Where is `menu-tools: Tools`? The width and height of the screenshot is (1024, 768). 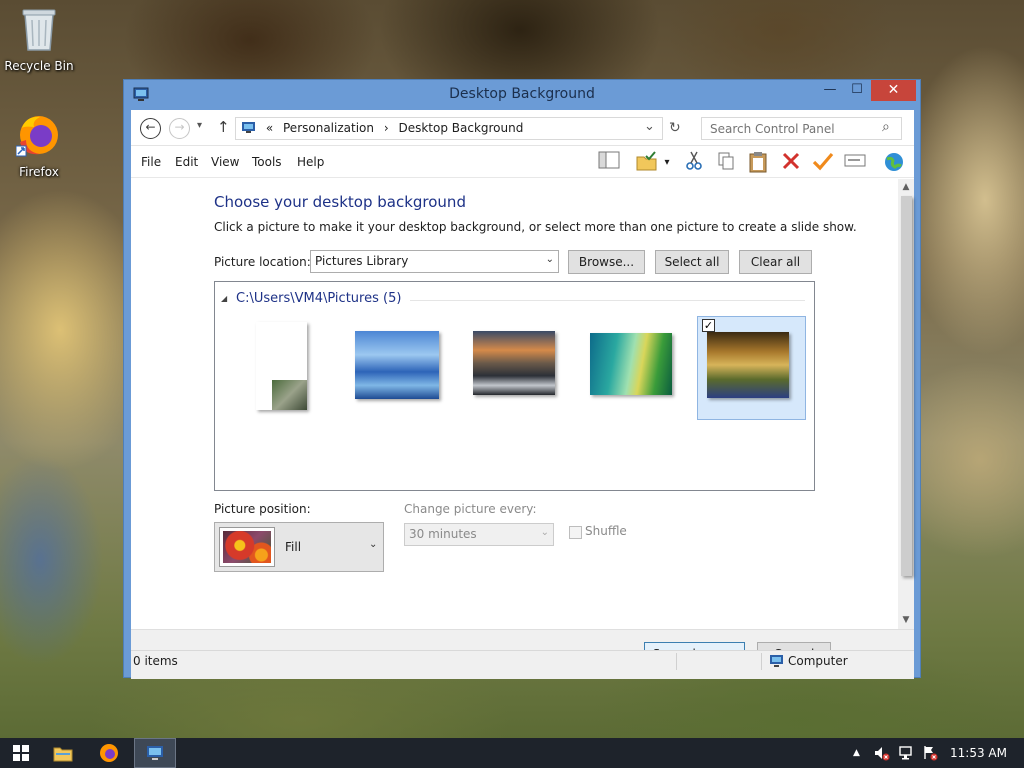 menu-tools: Tools is located at coordinates (267, 162).